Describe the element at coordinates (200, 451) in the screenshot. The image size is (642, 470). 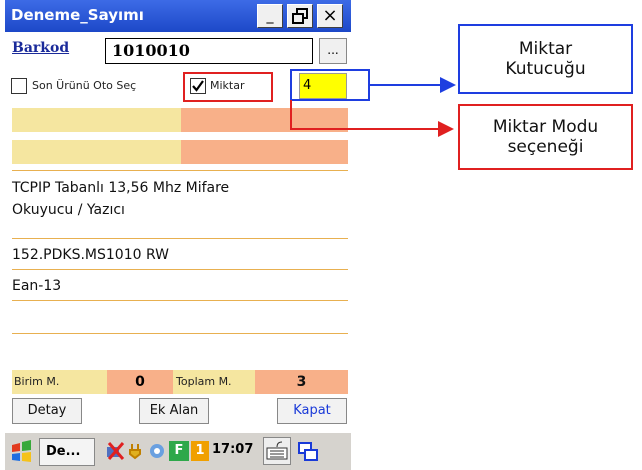
I see `one-badge-icon: 1` at that location.